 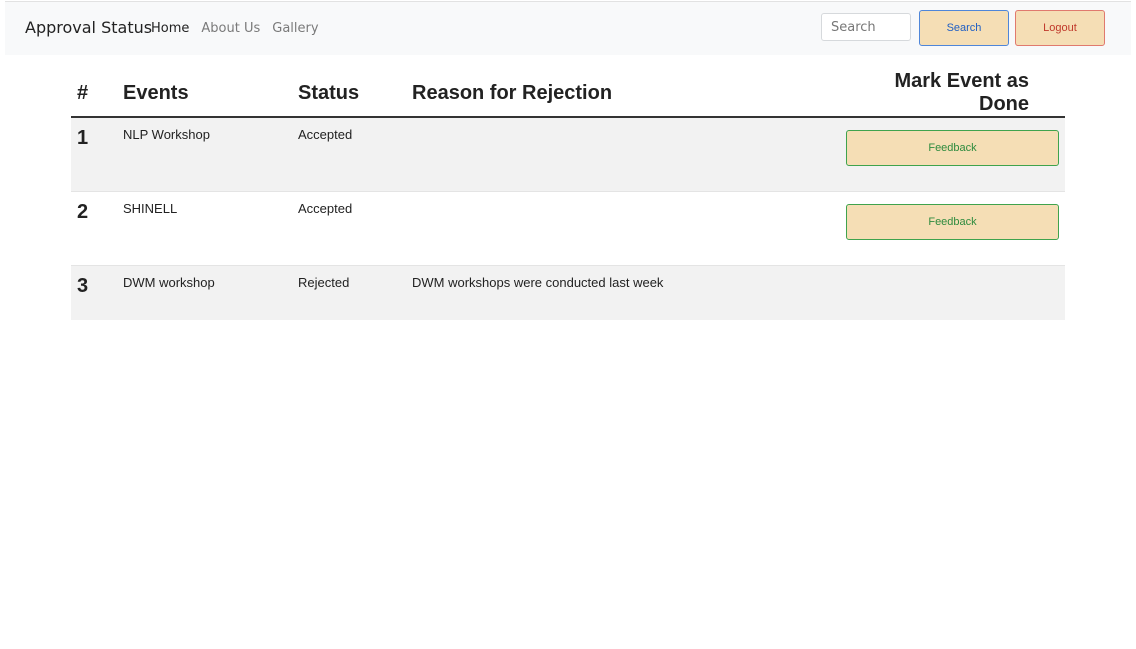 I want to click on header-number: #, so click(x=97, y=94).